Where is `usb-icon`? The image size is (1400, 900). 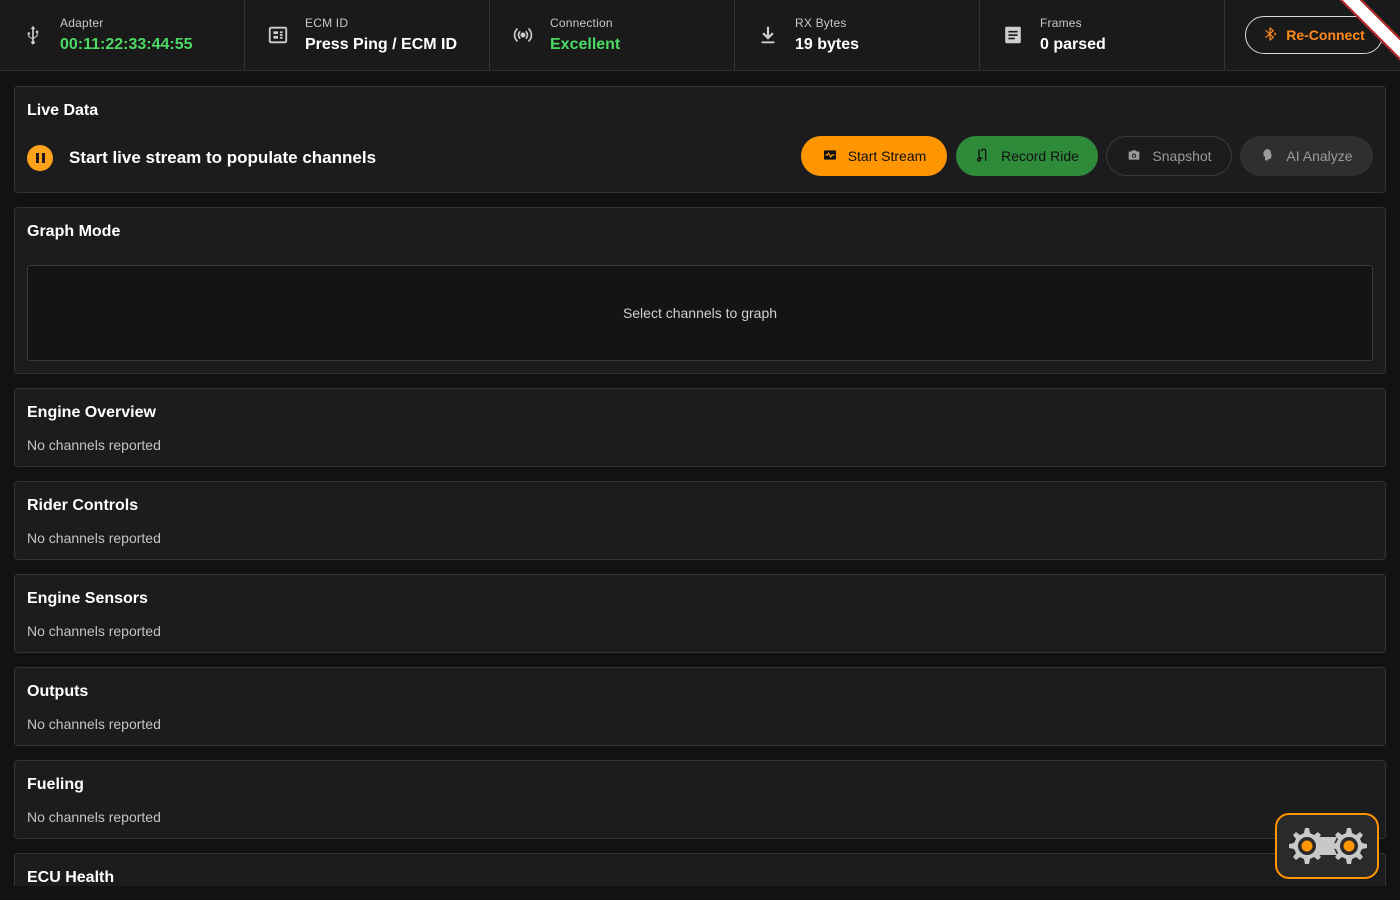
usb-icon is located at coordinates (33, 35).